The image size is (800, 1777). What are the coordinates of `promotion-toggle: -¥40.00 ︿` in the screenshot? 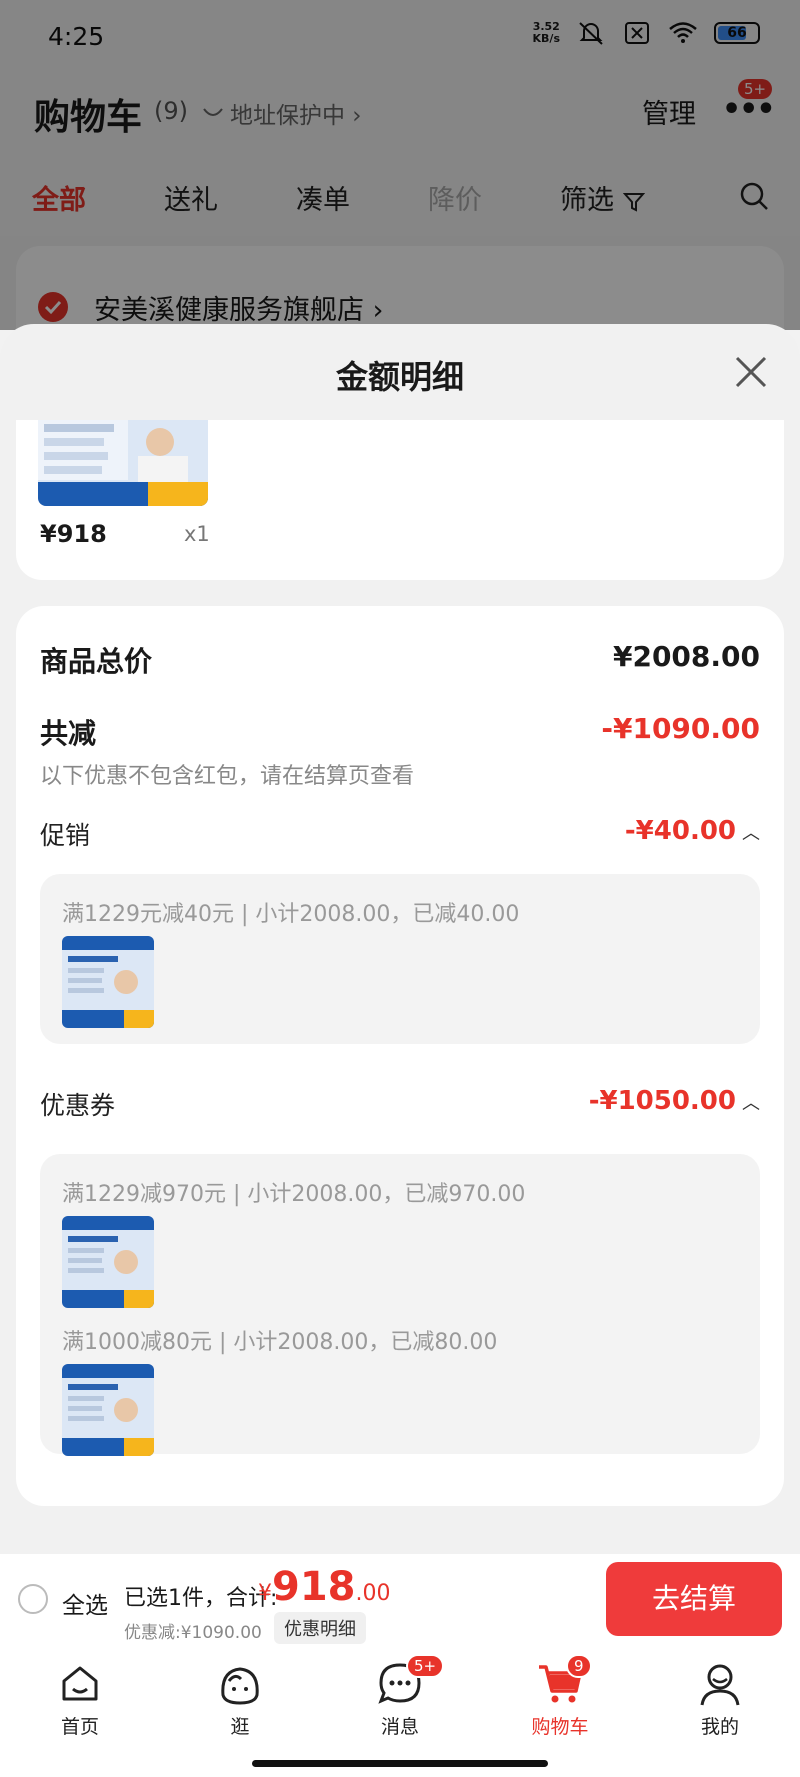 It's located at (692, 831).